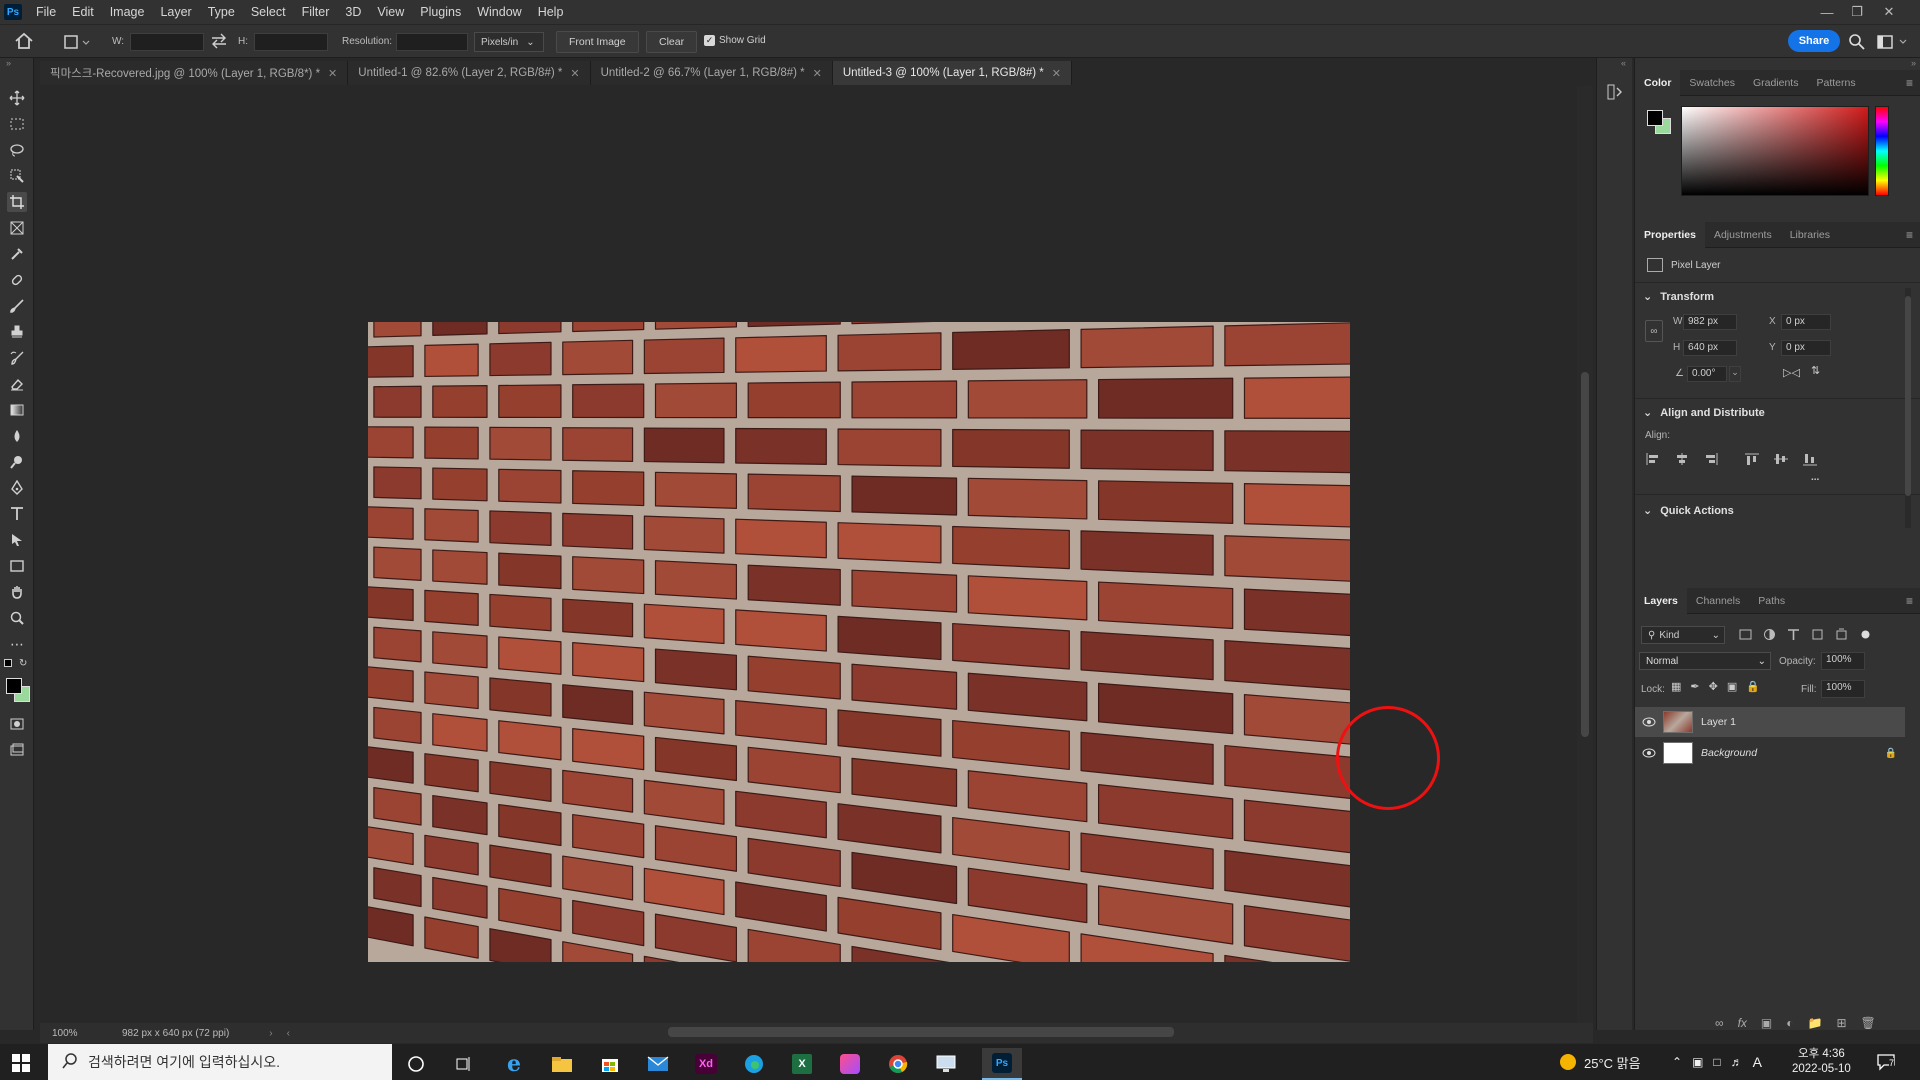 This screenshot has height=1080, width=1920. What do you see at coordinates (1814, 41) in the screenshot?
I see `share-button: Share` at bounding box center [1814, 41].